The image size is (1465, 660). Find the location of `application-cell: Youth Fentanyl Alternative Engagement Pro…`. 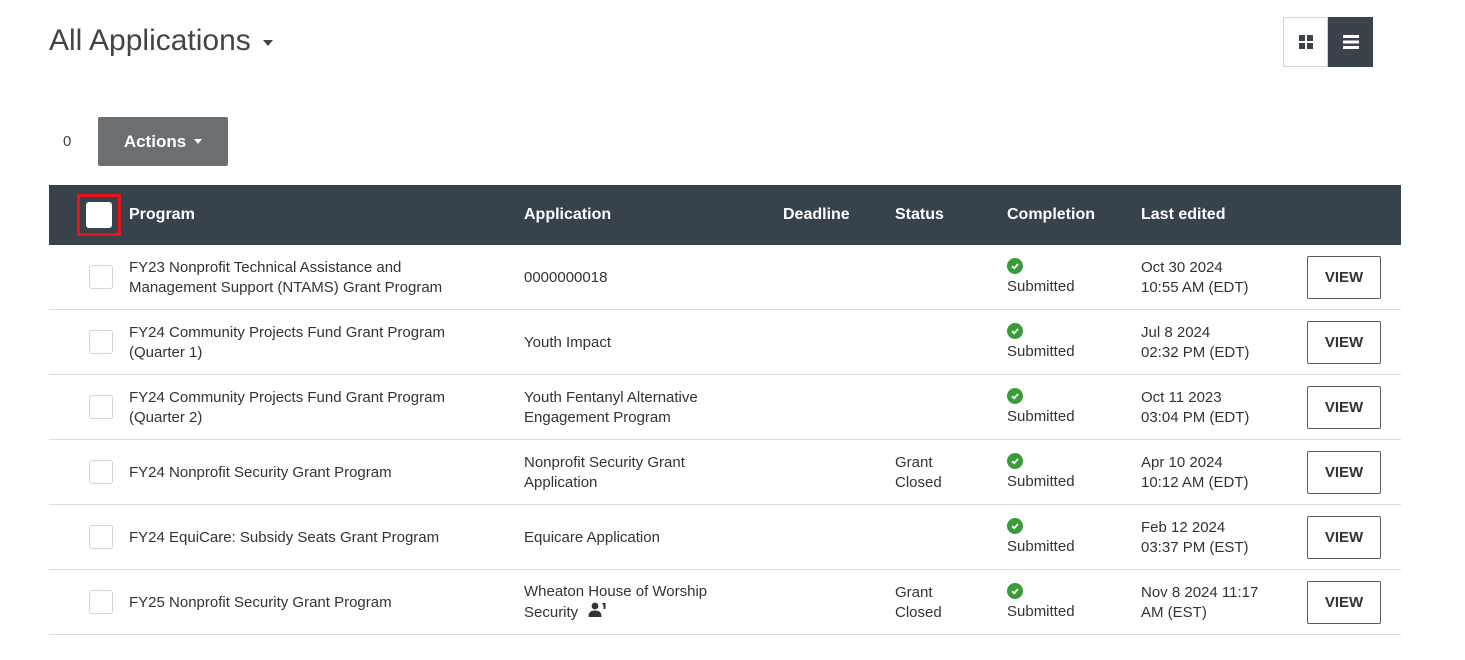

application-cell: Youth Fentanyl Alternative Engagement Pro… is located at coordinates (651, 407).